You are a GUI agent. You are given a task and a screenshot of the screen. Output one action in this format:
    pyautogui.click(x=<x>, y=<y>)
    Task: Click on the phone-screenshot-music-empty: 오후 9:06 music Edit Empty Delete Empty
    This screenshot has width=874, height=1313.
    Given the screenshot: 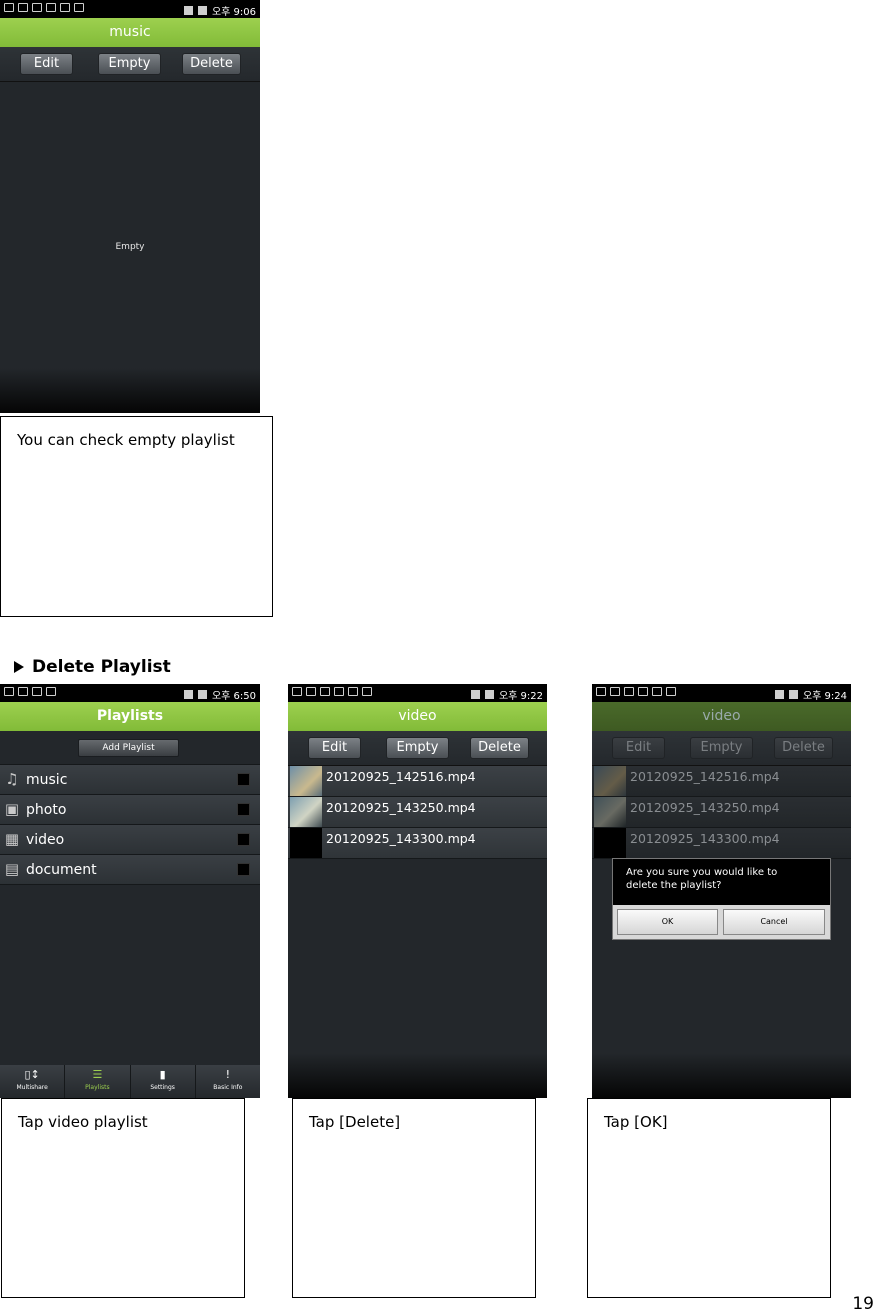 What is the action you would take?
    pyautogui.click(x=130, y=206)
    